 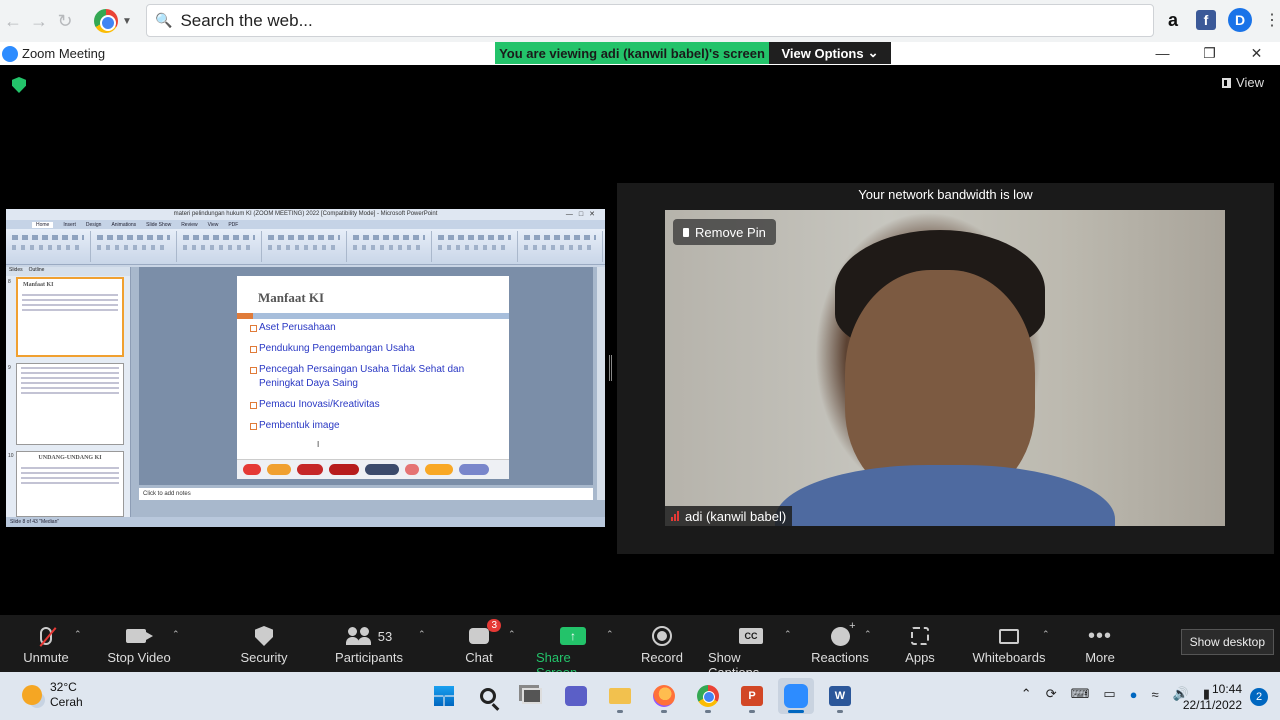 What do you see at coordinates (1221, 20) in the screenshot?
I see `extensions: a f D ⋮` at bounding box center [1221, 20].